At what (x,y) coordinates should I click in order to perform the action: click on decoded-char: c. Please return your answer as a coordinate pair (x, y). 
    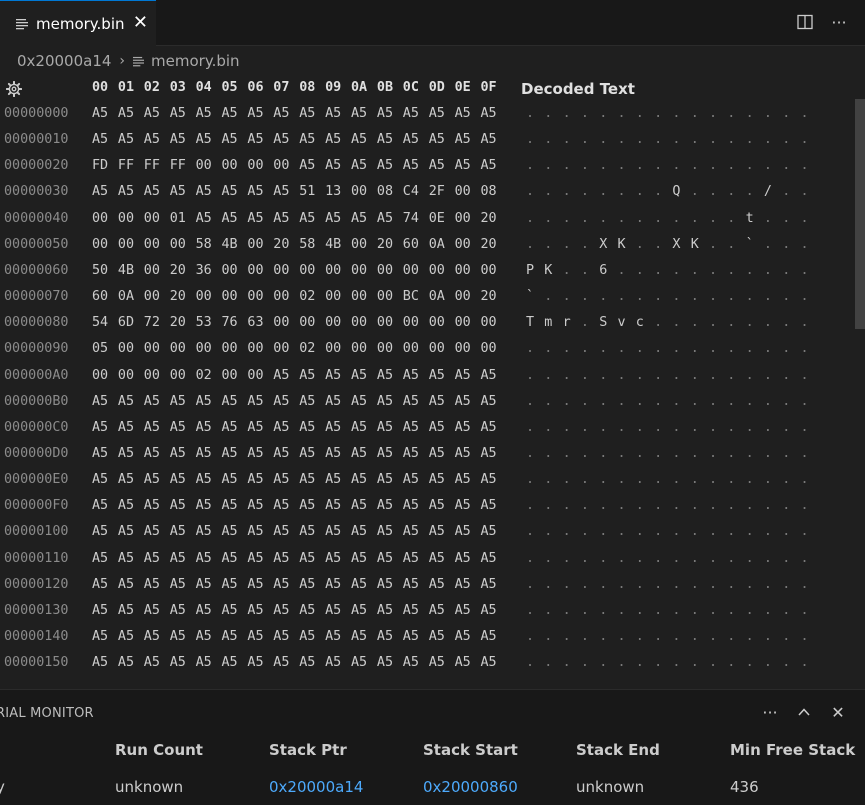
    Looking at the image, I should click on (640, 322).